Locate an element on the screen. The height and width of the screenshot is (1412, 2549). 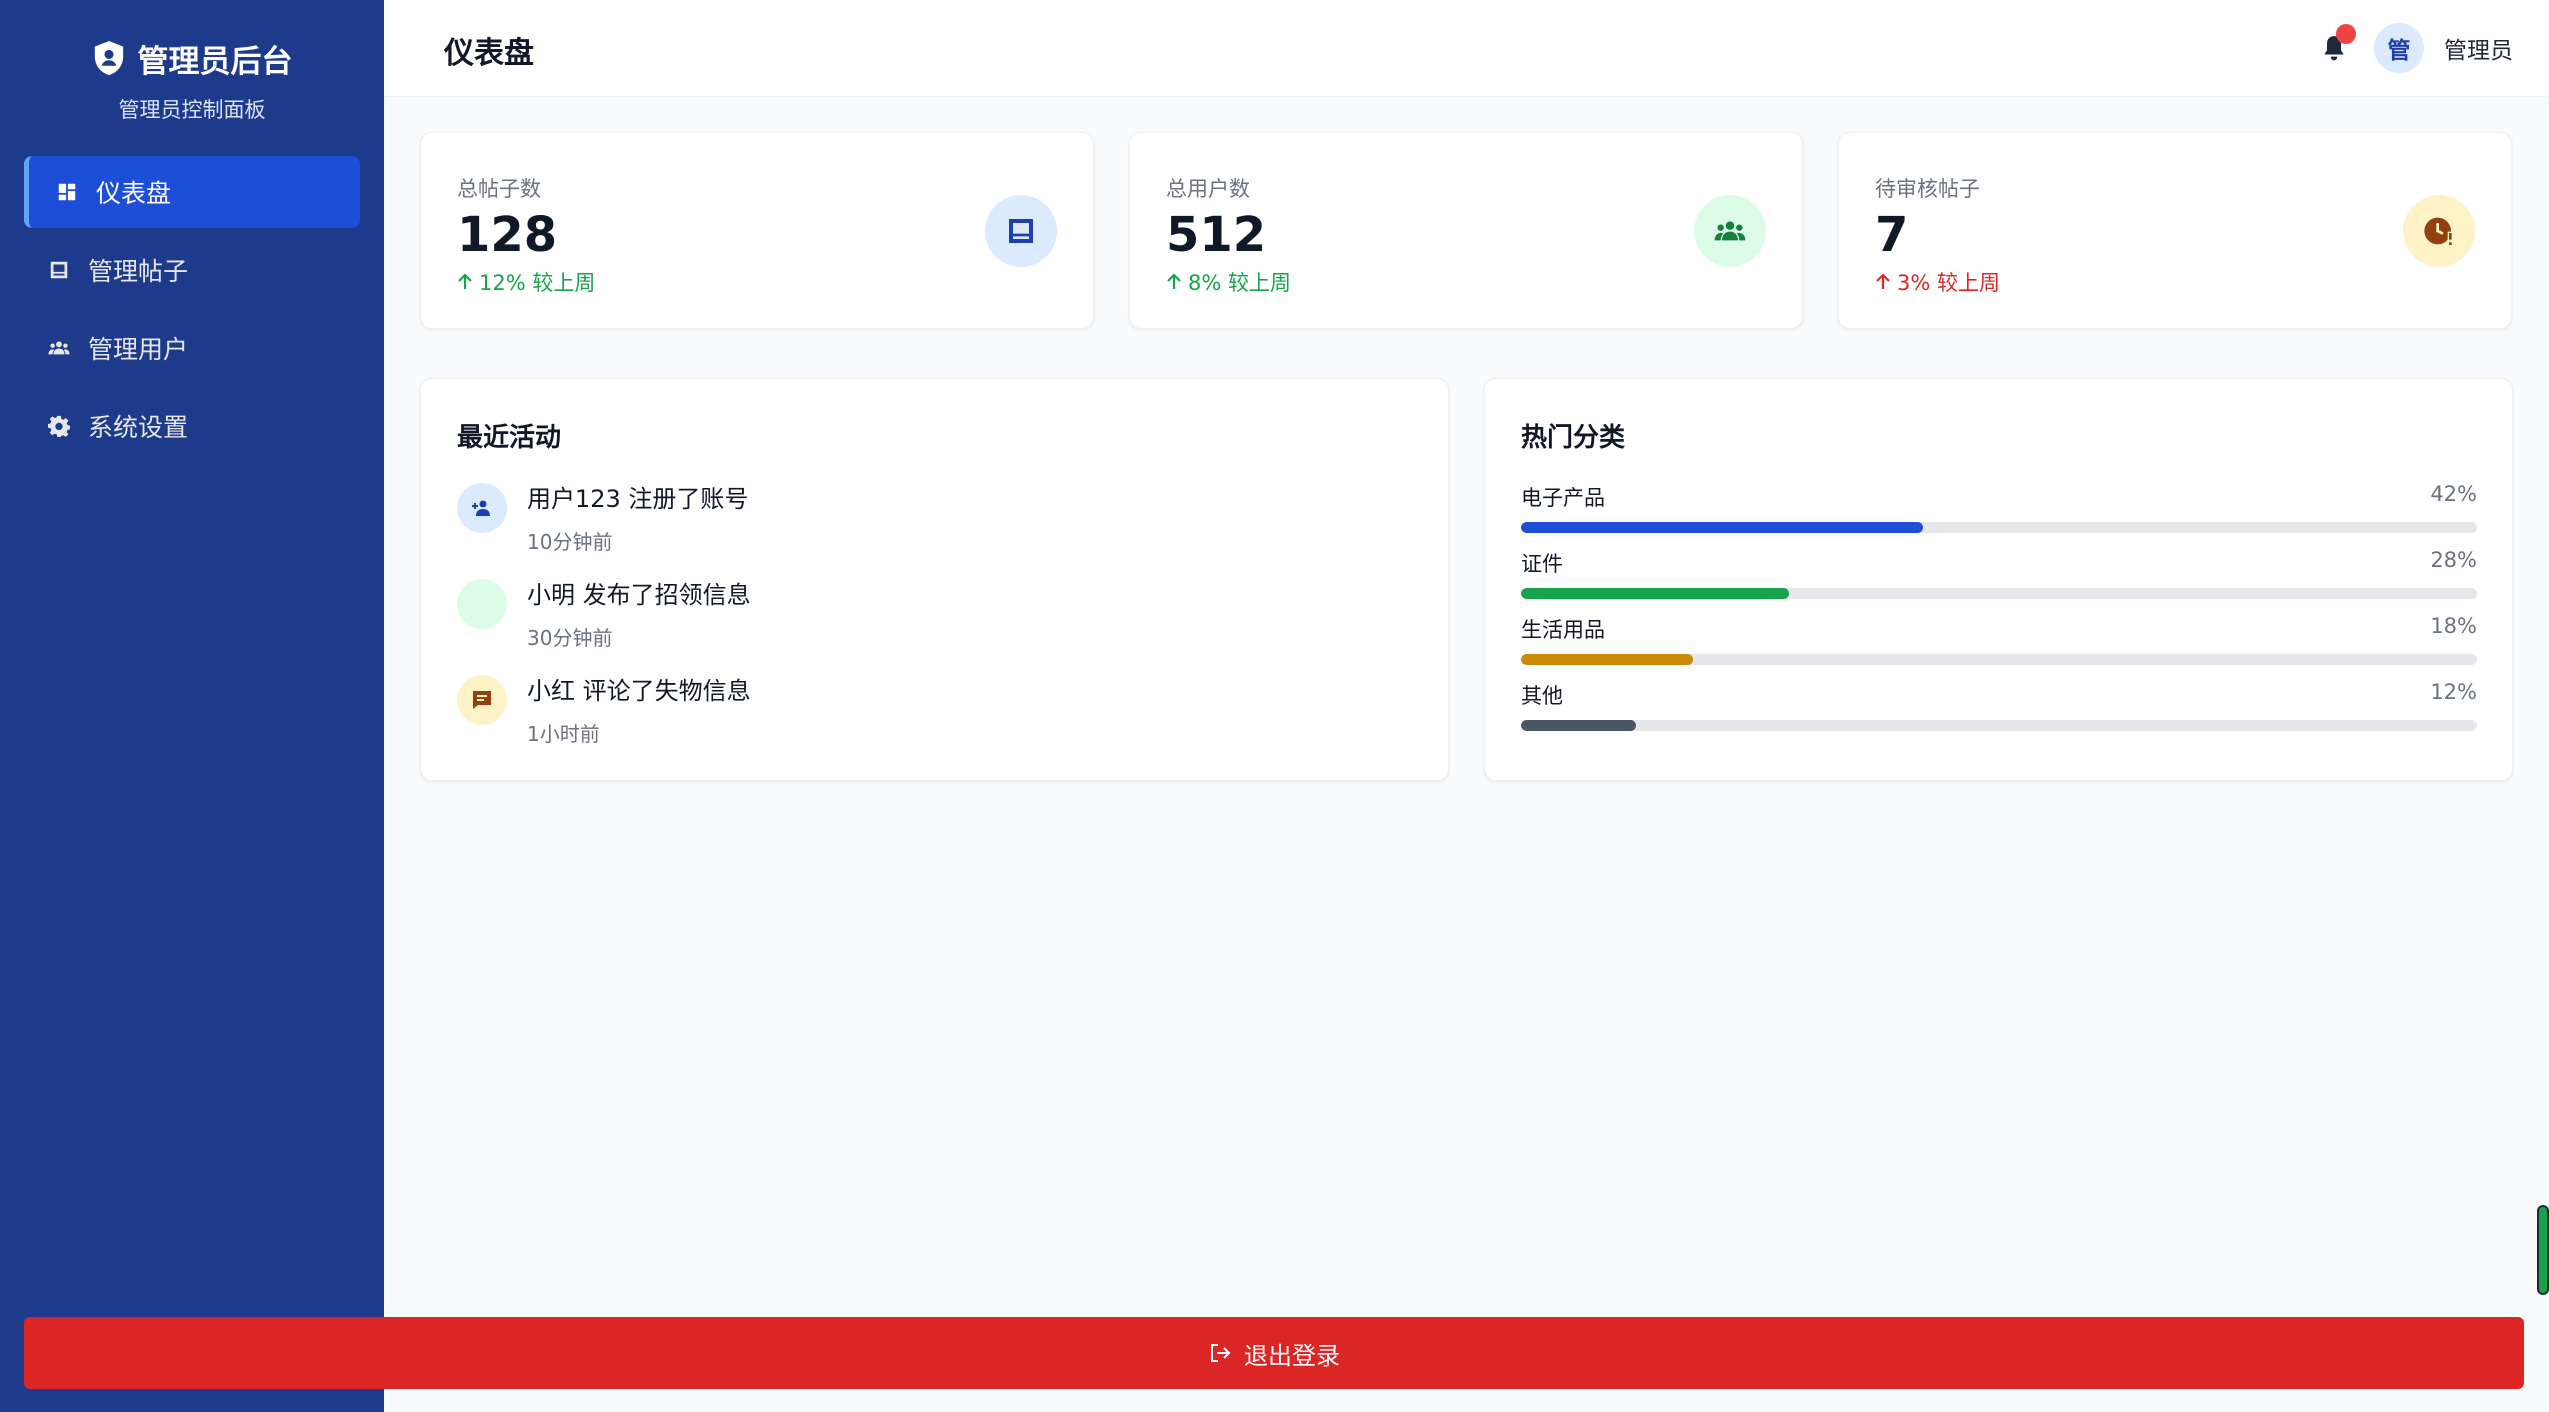
stat-change: 12% 较上周 is located at coordinates (526, 282).